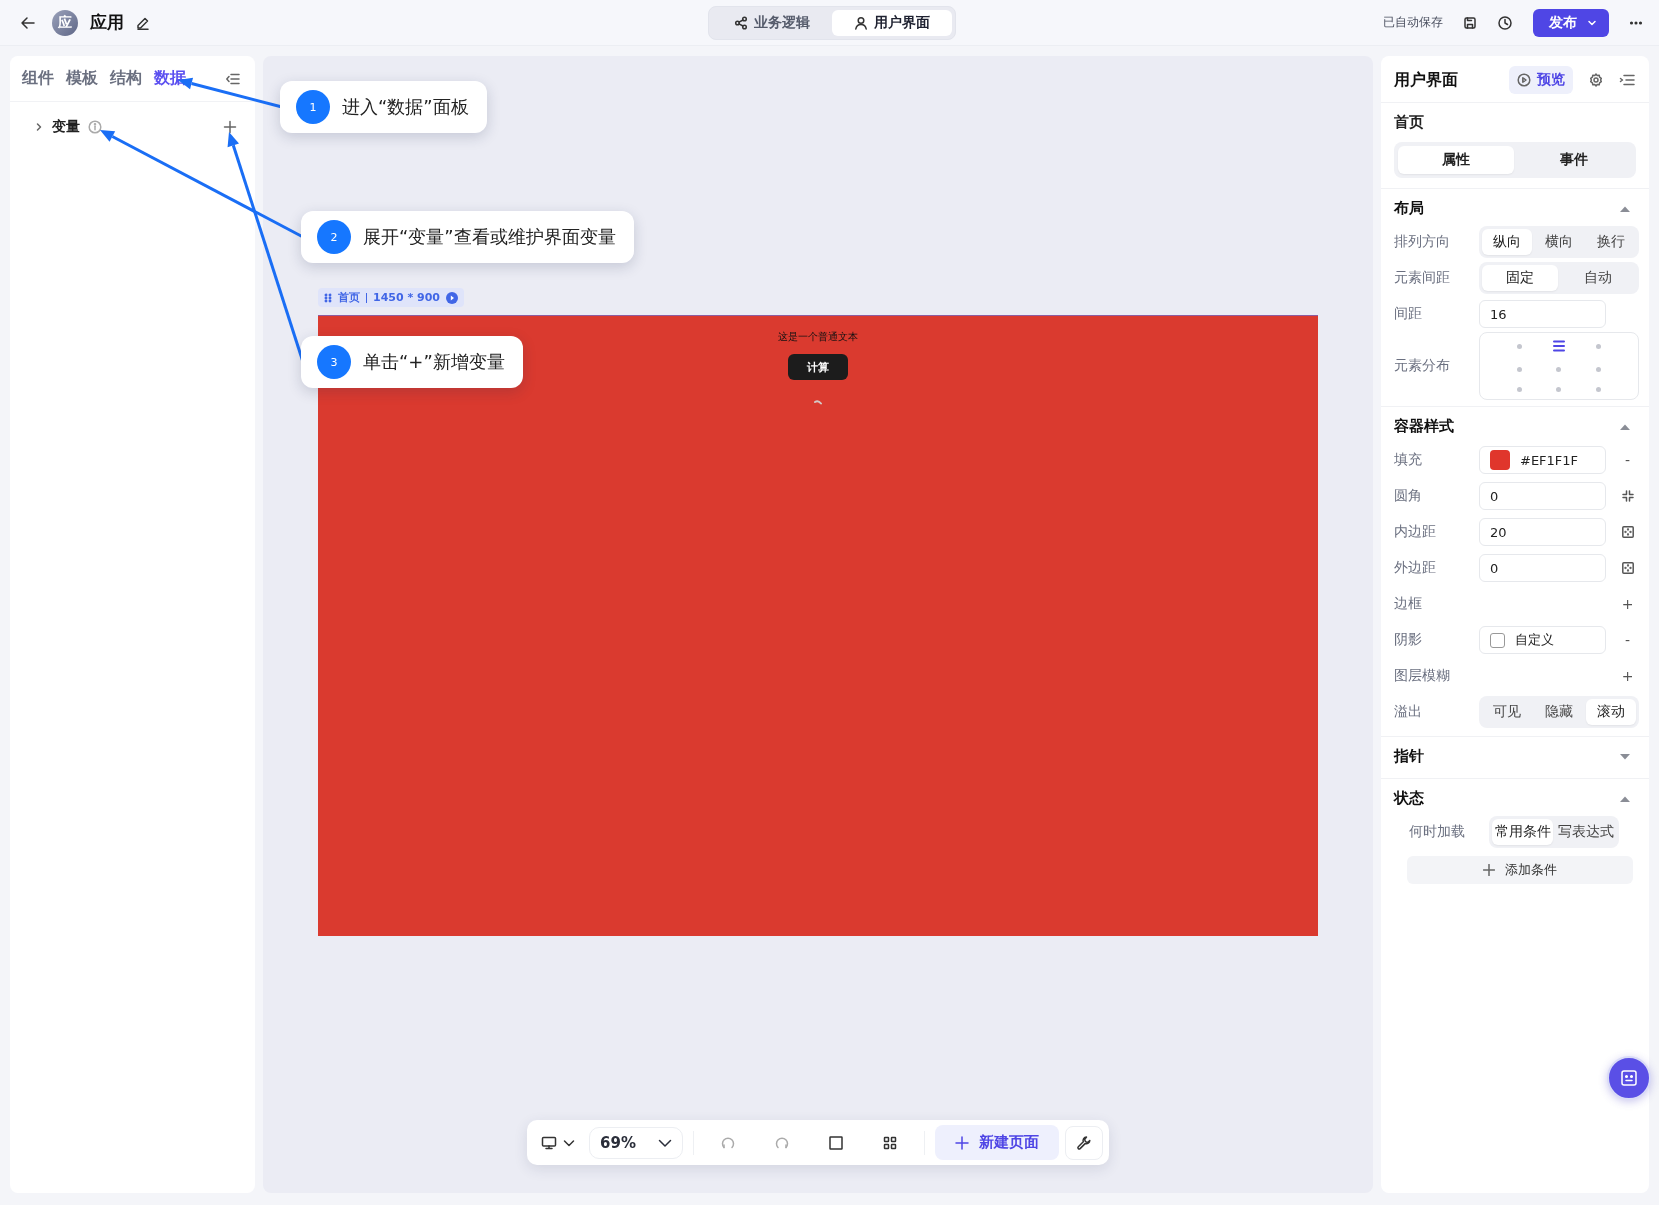  I want to click on drag-icon, so click(328, 297).